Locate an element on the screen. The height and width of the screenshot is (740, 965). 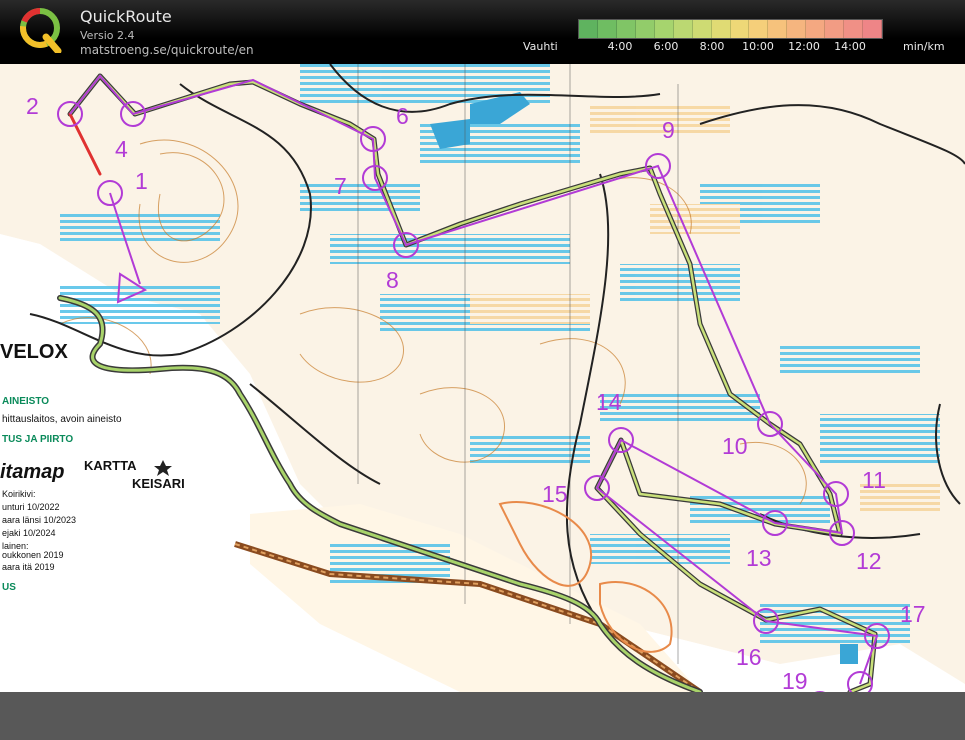
tus-heading: TUS JA PIIRTO is located at coordinates (37, 439).